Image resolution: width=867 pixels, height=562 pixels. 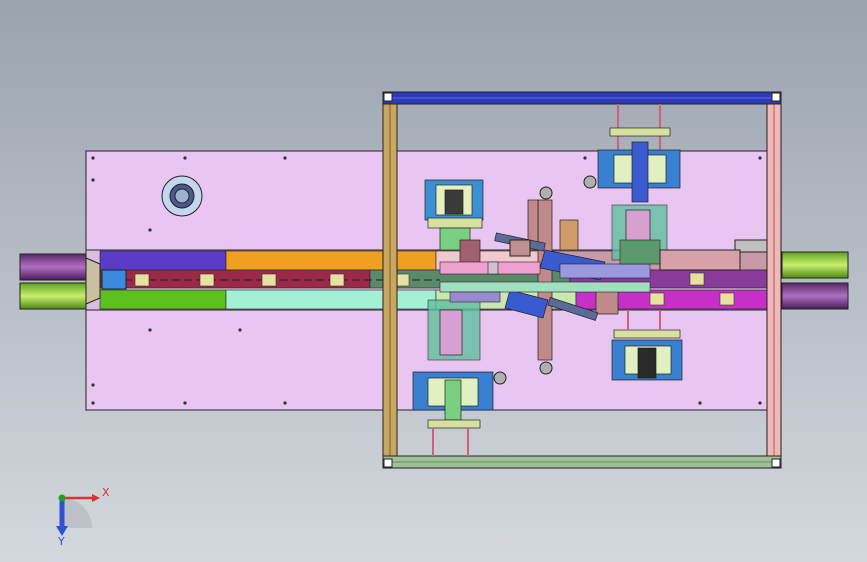 What do you see at coordinates (815, 265) in the screenshot?
I see `roller-right-top` at bounding box center [815, 265].